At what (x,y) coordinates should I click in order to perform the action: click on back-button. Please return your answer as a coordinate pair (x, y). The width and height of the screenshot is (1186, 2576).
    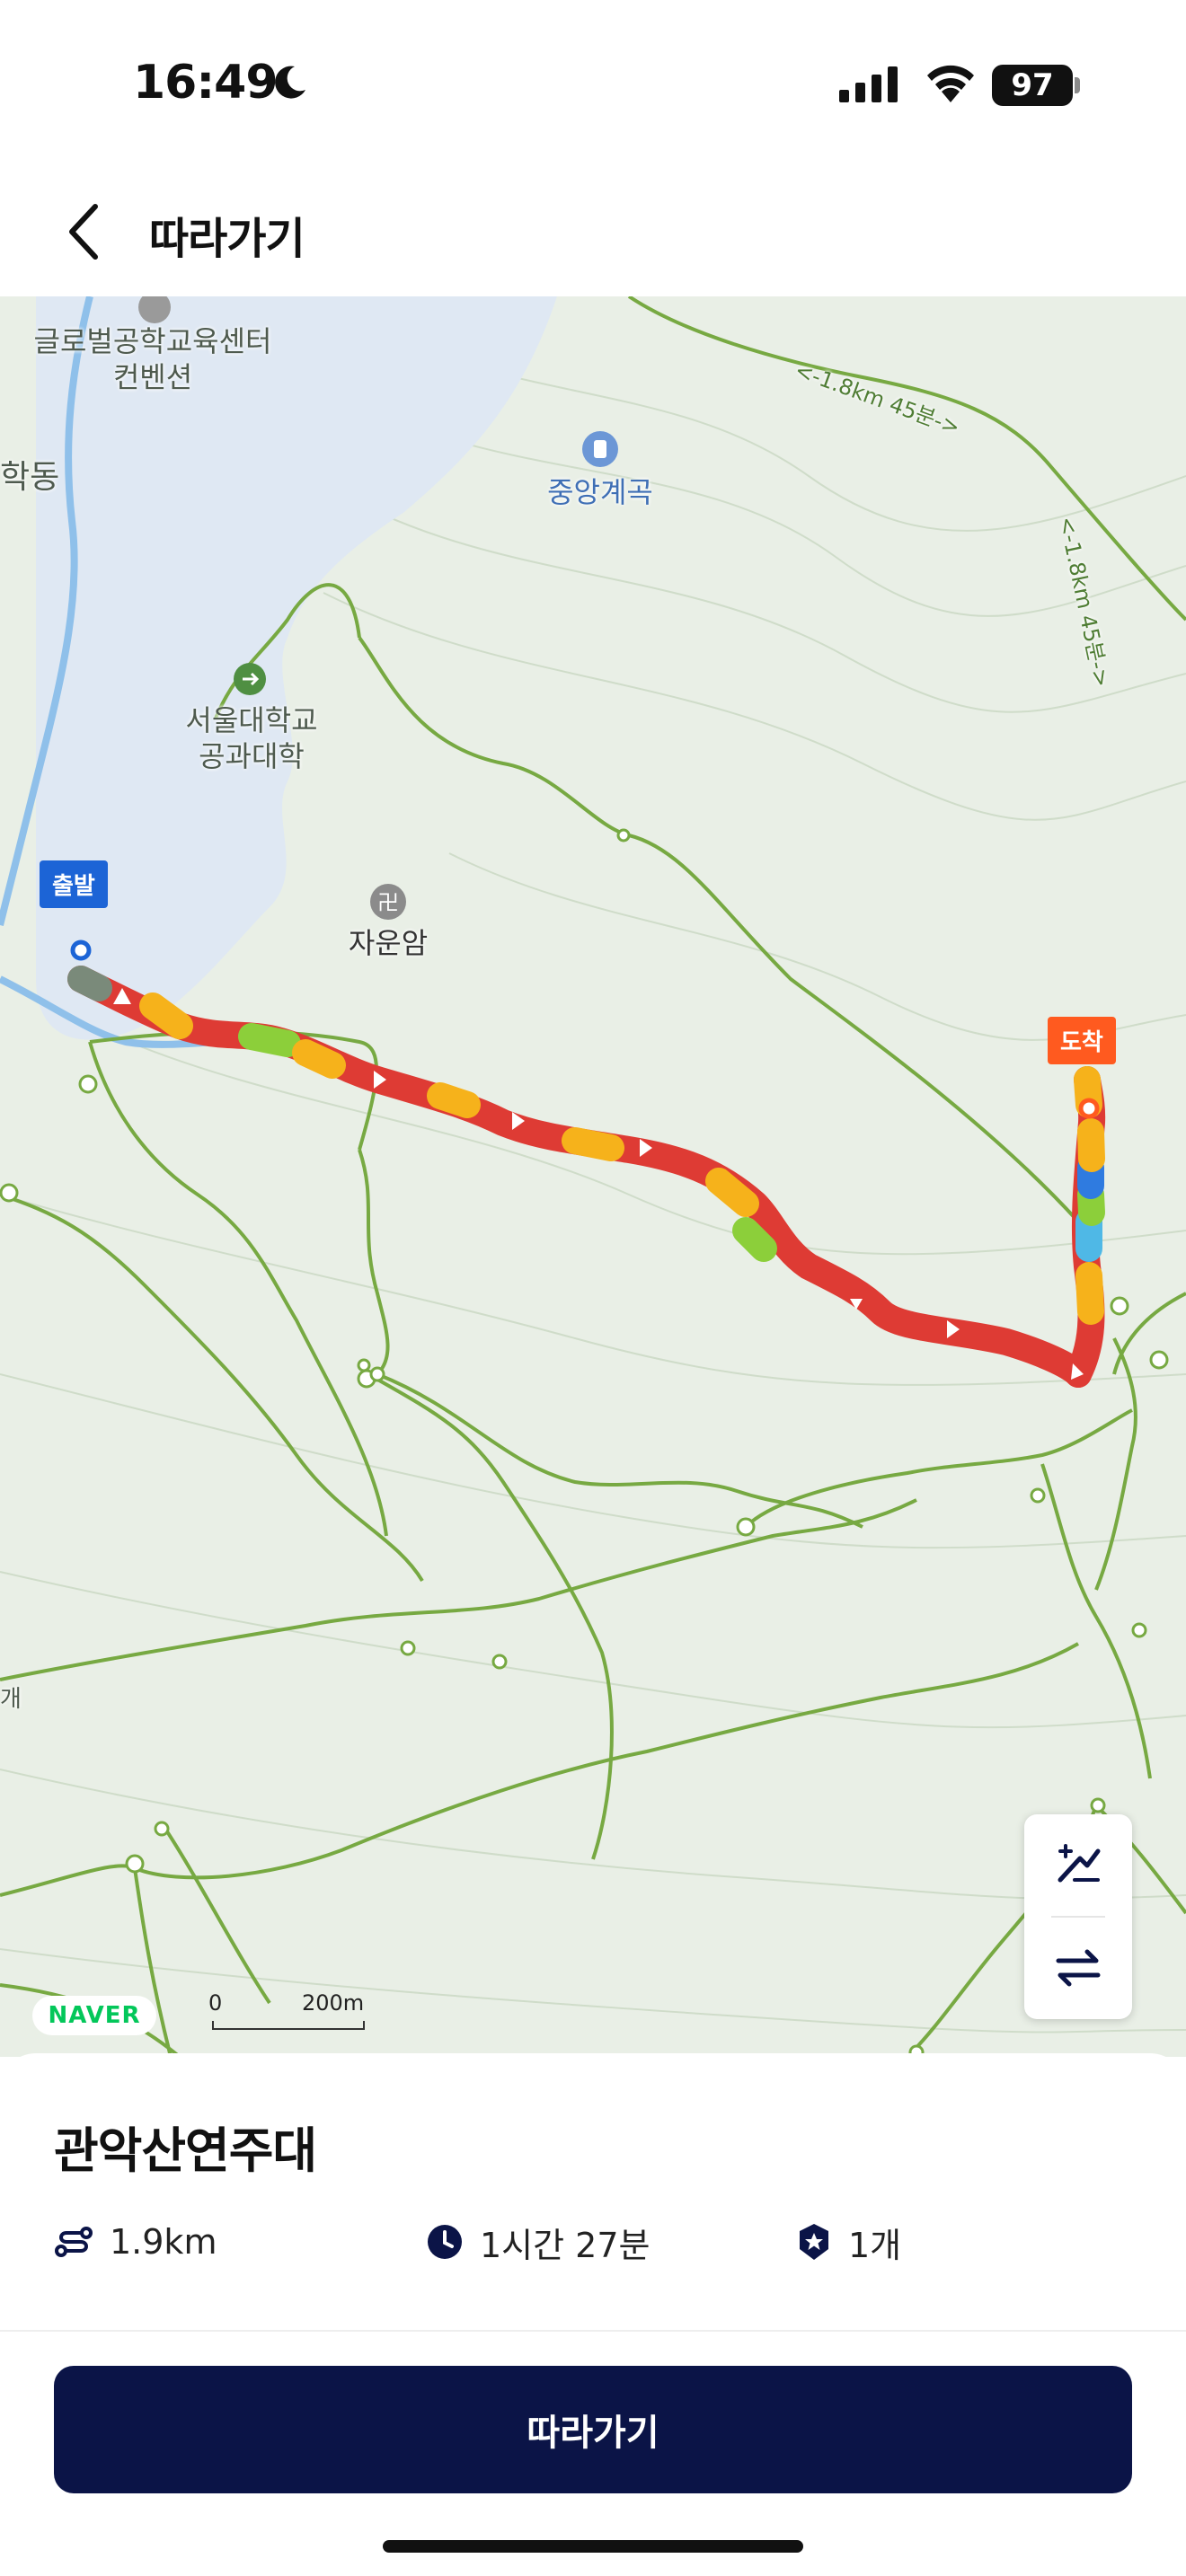
    Looking at the image, I should click on (84, 231).